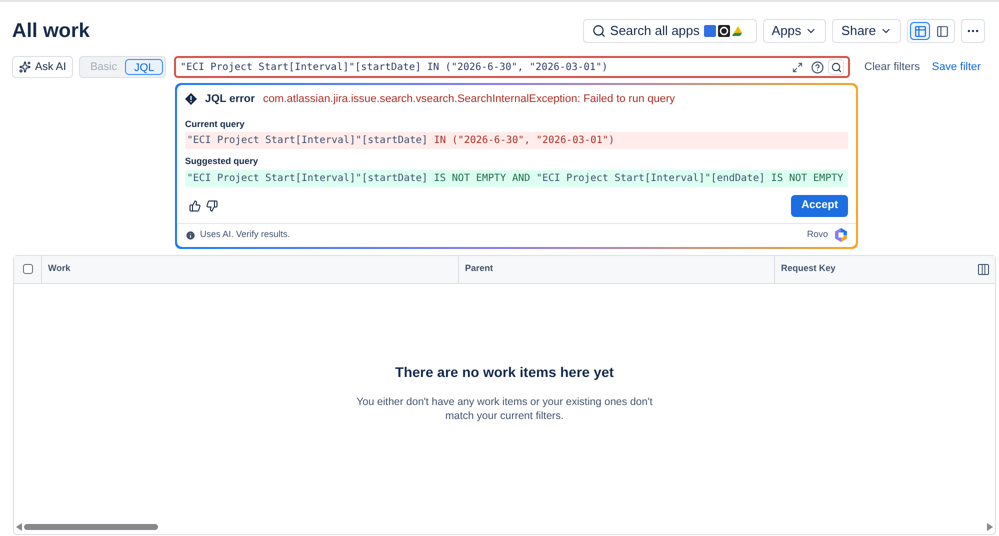  Describe the element at coordinates (817, 67) in the screenshot. I see `help-icon` at that location.